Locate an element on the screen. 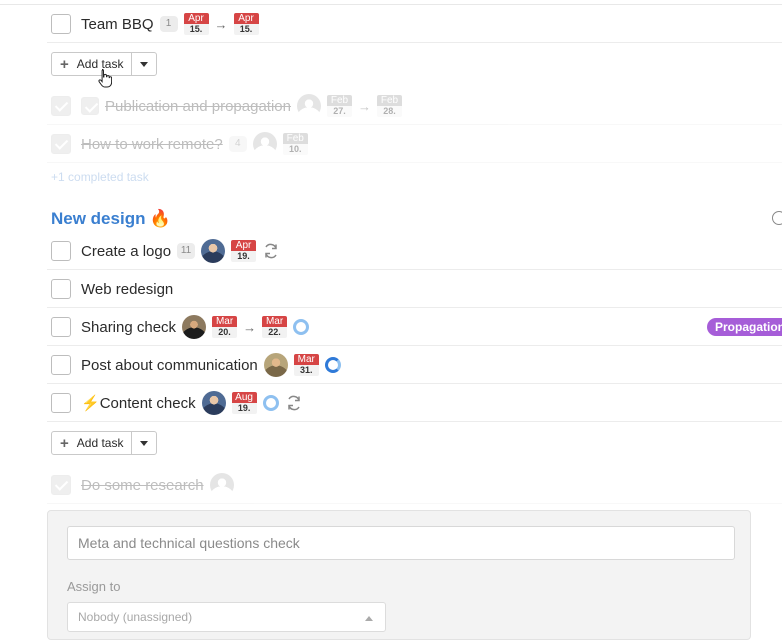  date-day: 27. is located at coordinates (339, 111).